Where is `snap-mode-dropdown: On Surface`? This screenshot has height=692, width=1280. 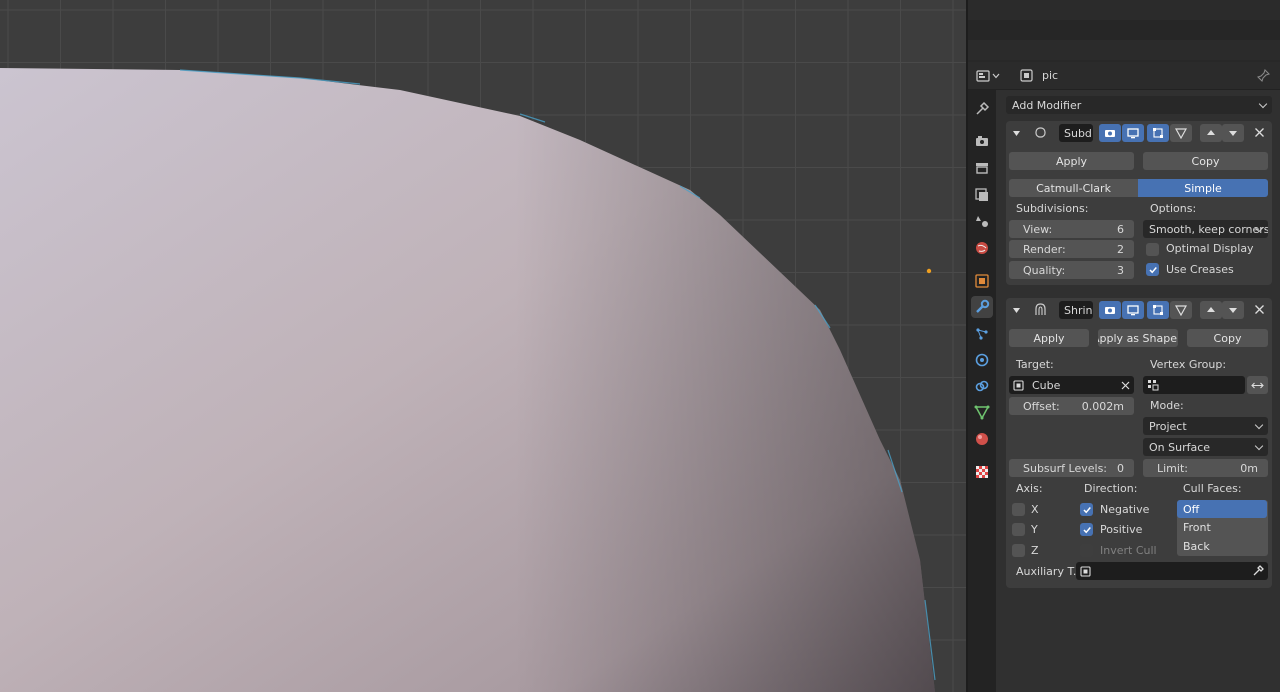 snap-mode-dropdown: On Surface is located at coordinates (1205, 447).